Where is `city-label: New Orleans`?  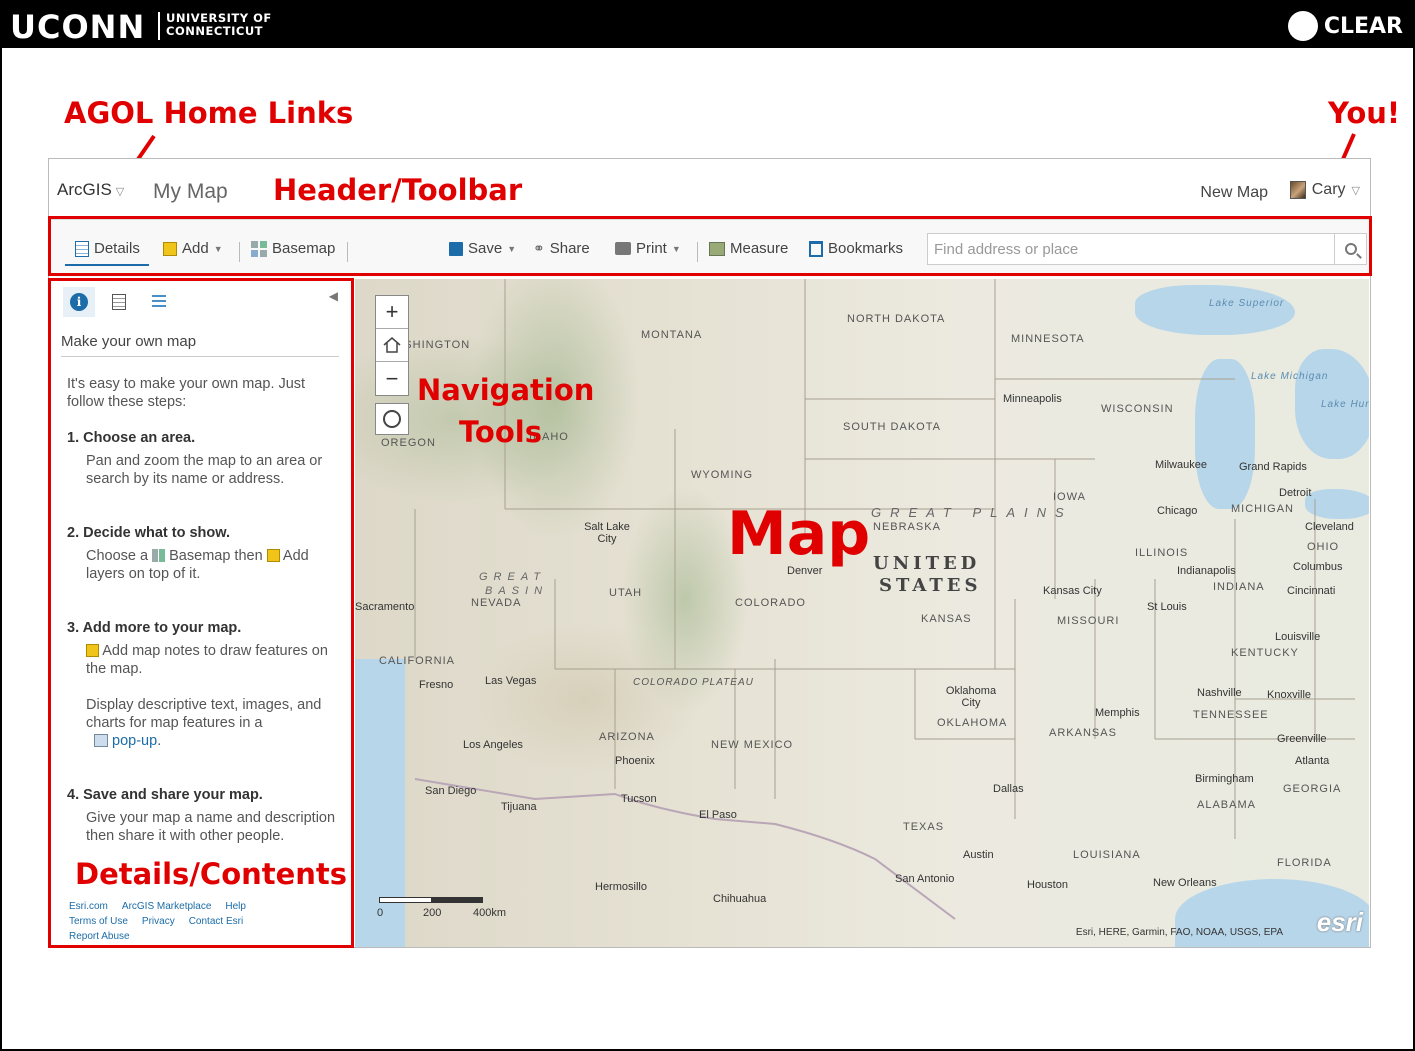 city-label: New Orleans is located at coordinates (1185, 883).